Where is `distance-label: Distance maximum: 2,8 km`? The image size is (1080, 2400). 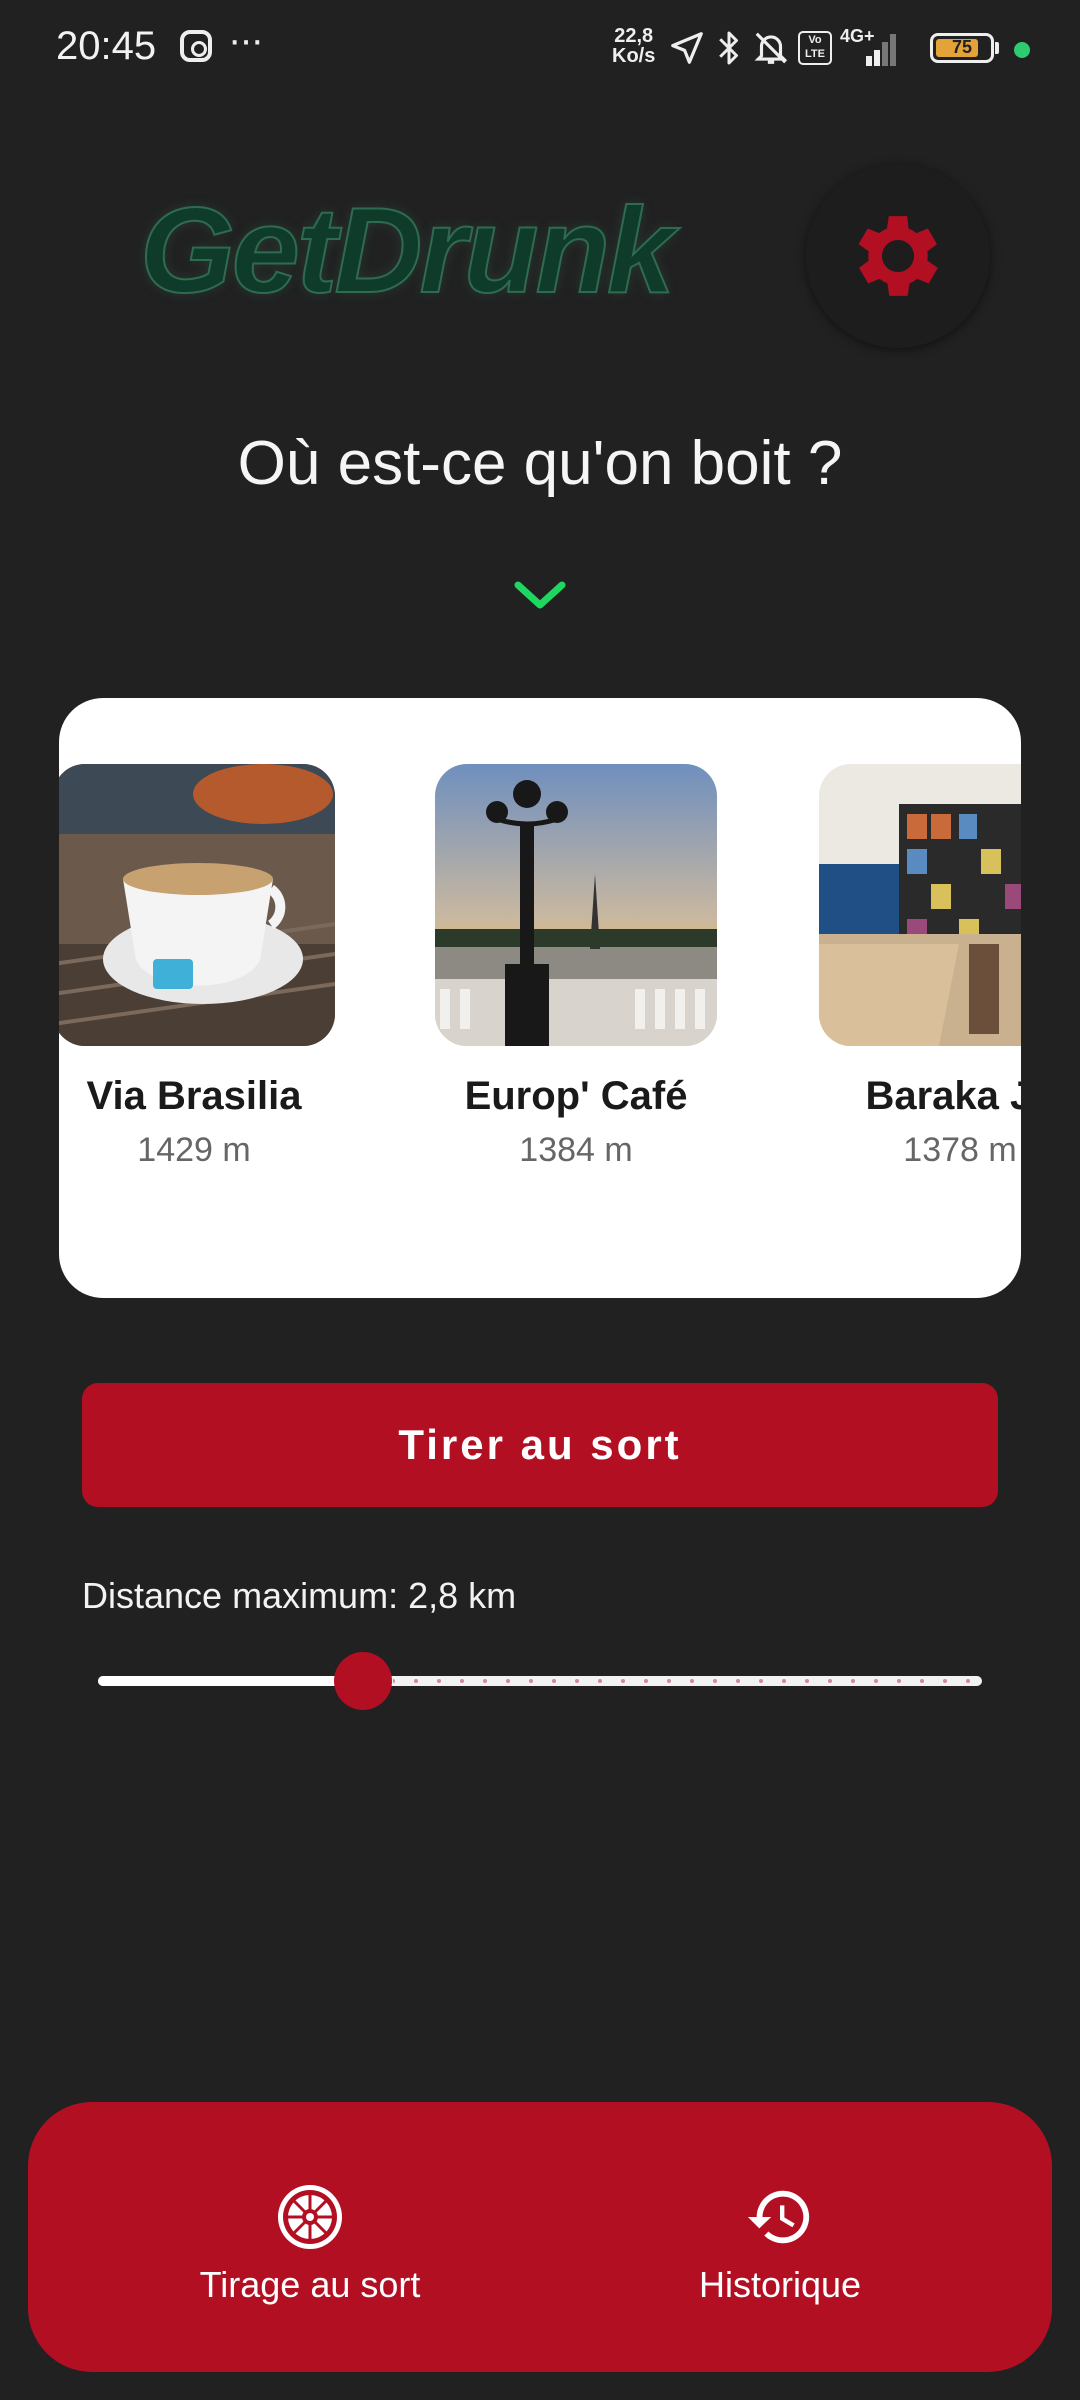 distance-label: Distance maximum: 2,8 km is located at coordinates (299, 1595).